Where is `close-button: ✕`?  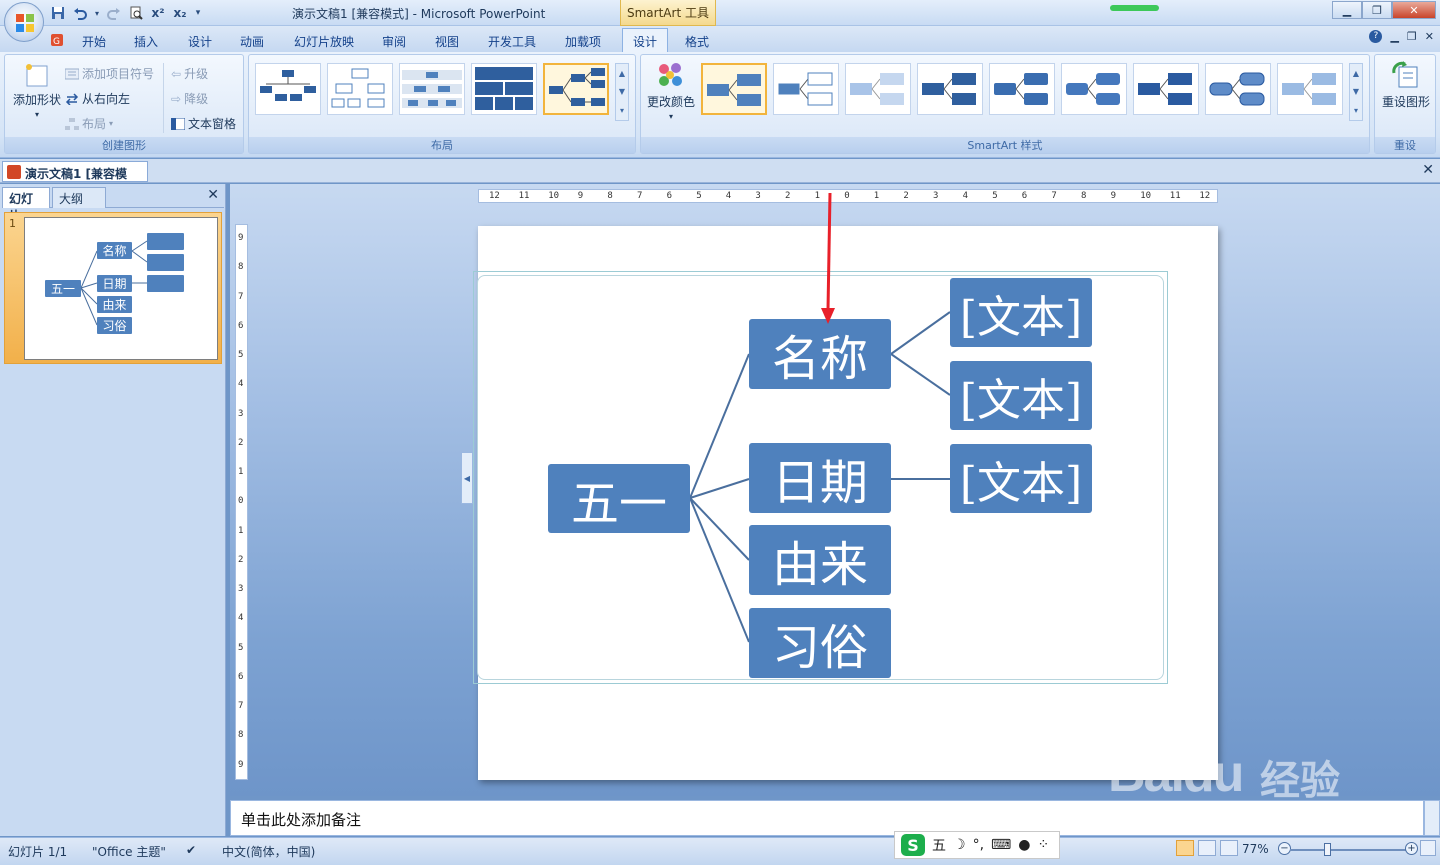
close-button: ✕ is located at coordinates (1414, 10).